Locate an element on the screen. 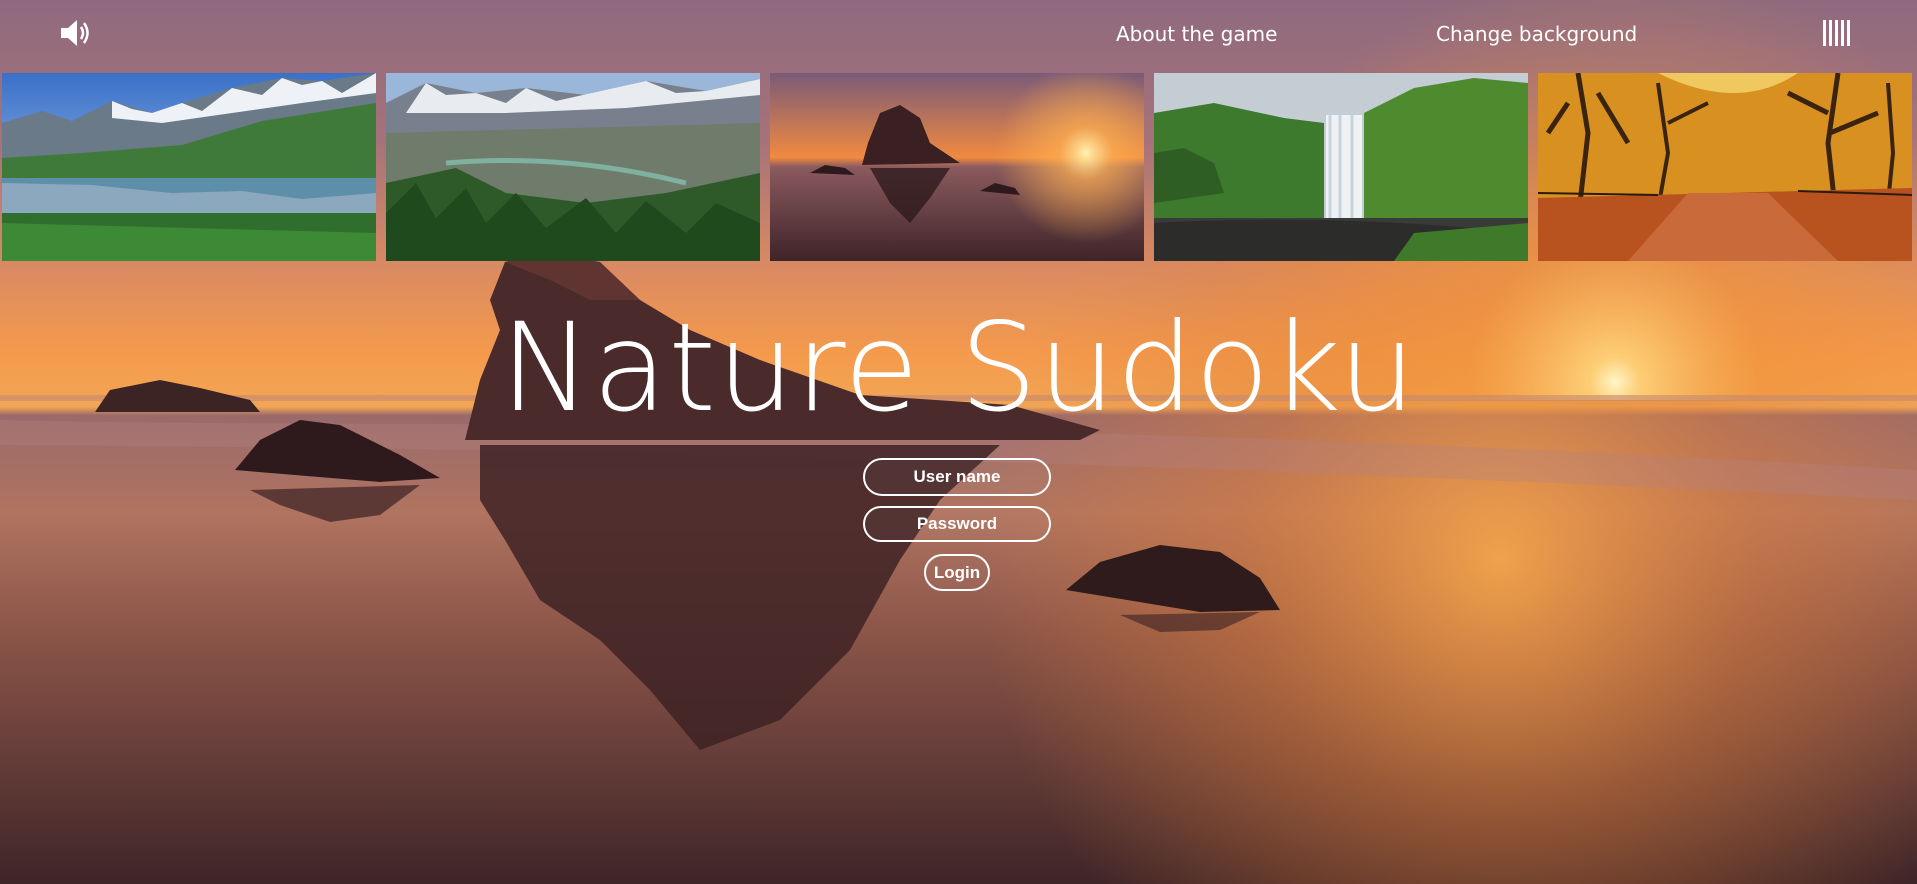 The image size is (1917, 884). password-field is located at coordinates (957, 524).